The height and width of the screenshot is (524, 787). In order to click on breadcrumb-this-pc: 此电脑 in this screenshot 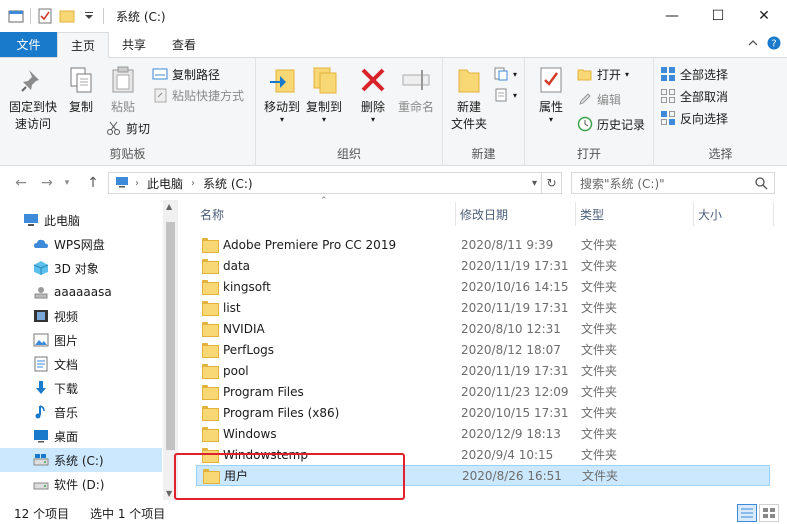, I will do `click(165, 183)`.